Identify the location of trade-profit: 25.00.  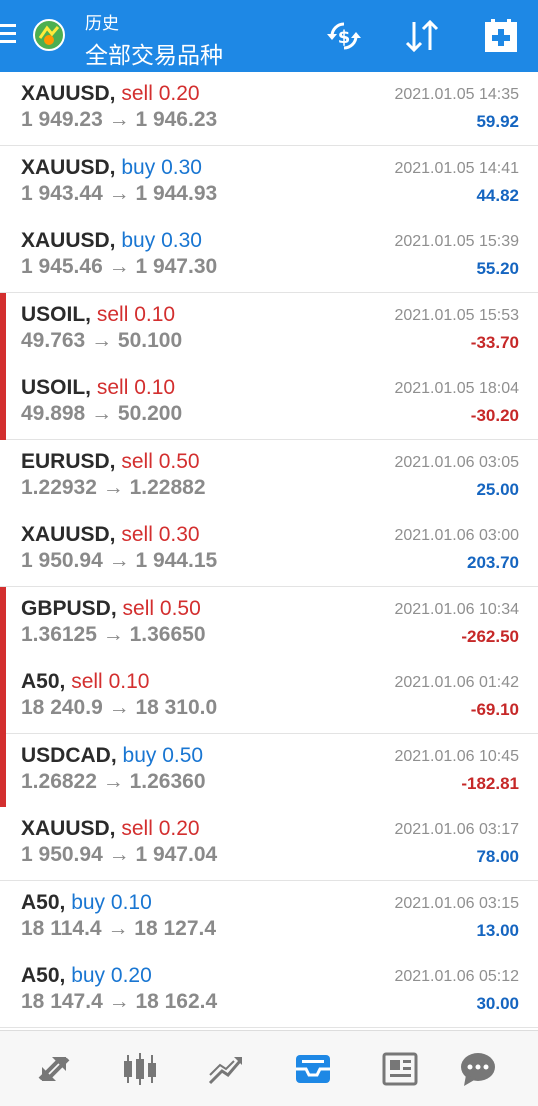
(497, 489).